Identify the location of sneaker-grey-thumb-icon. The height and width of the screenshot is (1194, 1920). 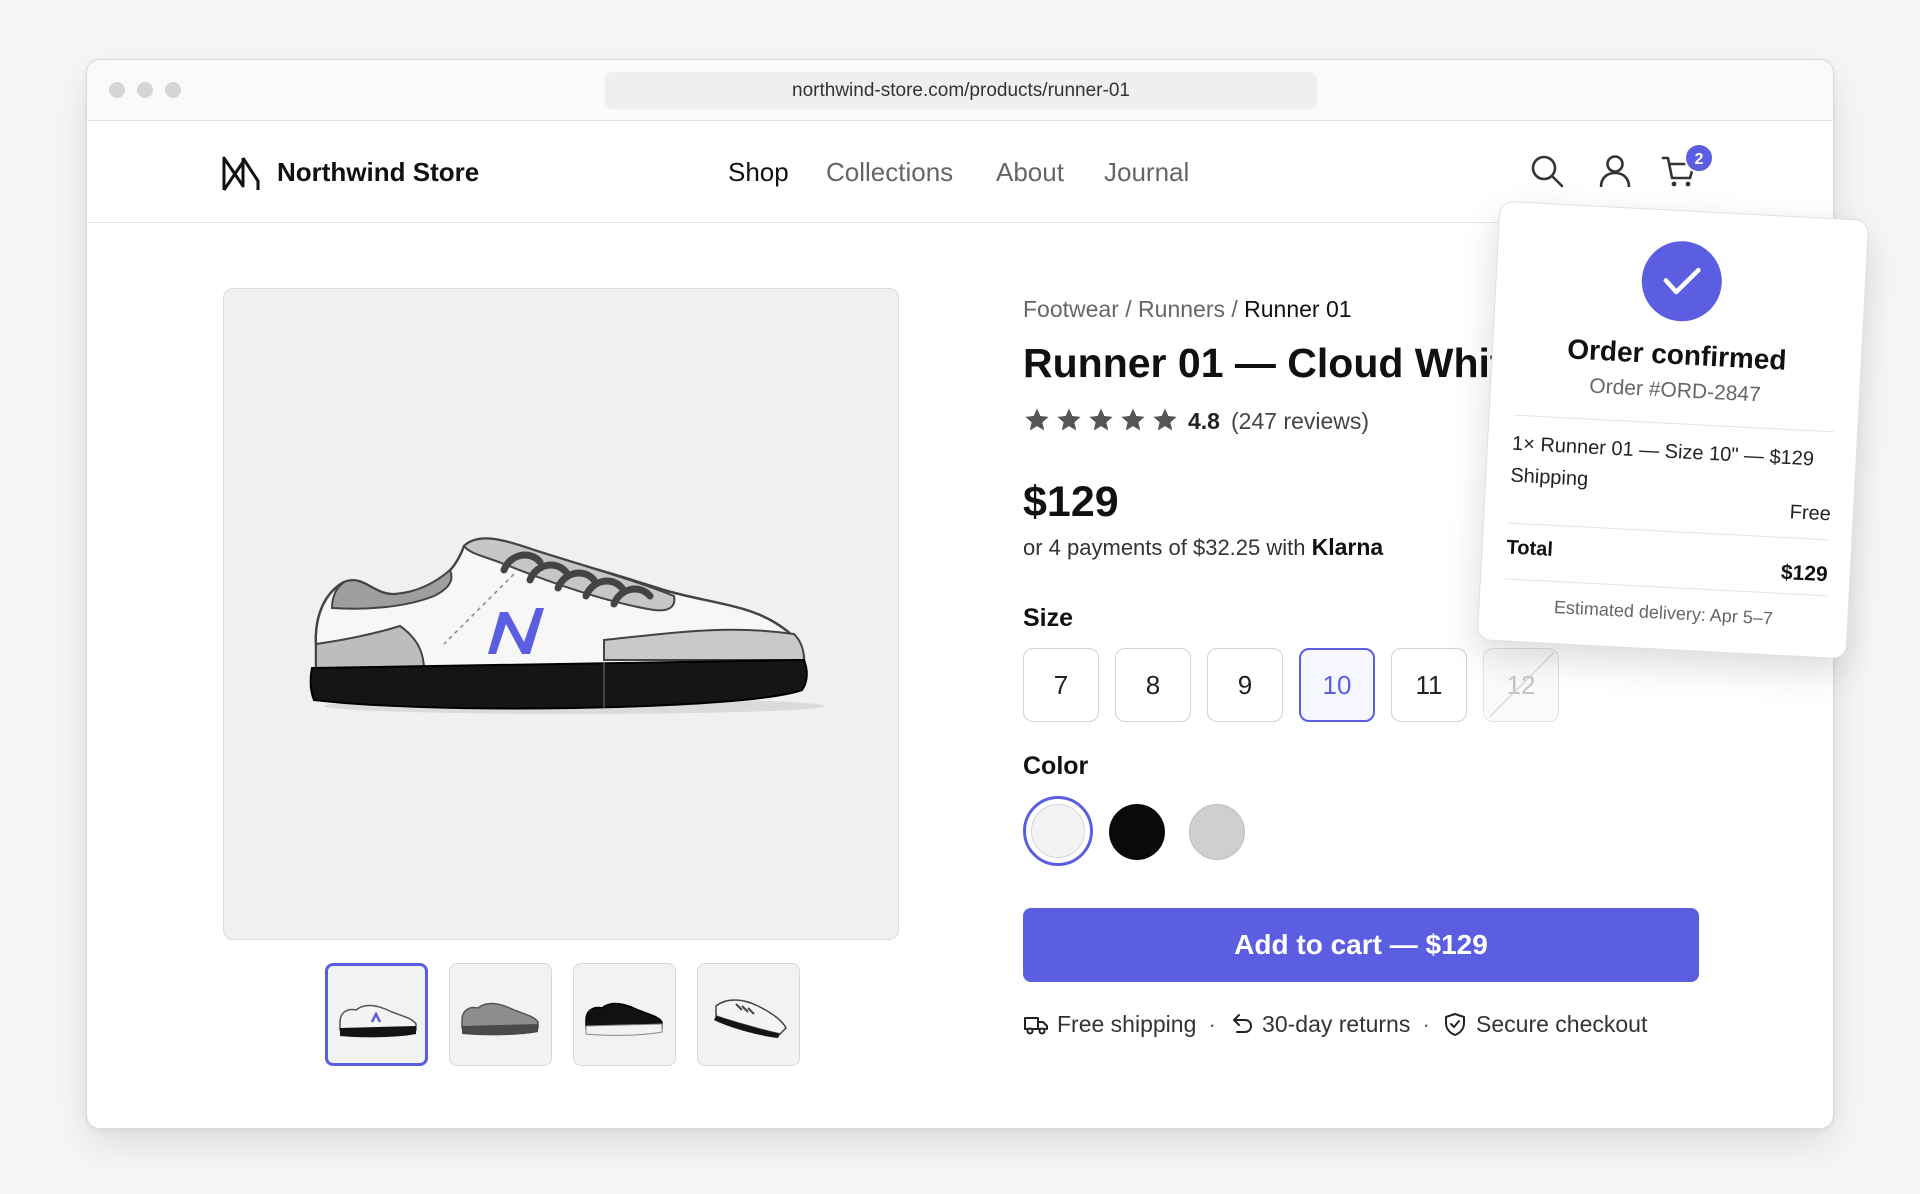
(500, 1019).